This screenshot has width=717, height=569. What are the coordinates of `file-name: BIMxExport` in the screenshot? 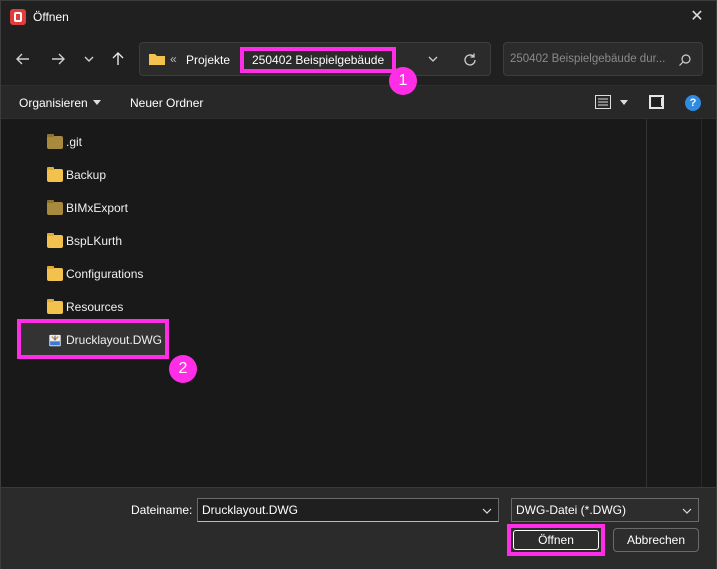 It's located at (97, 208).